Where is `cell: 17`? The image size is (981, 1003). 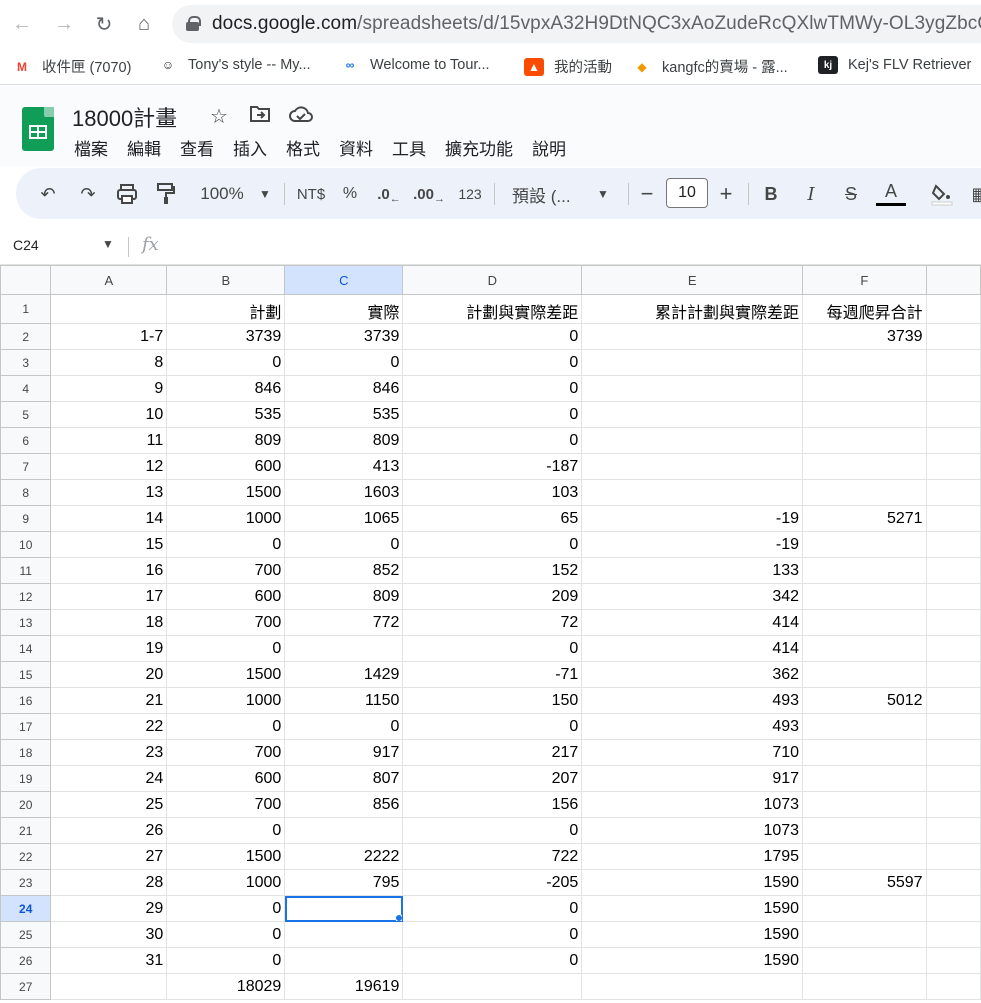 cell: 17 is located at coordinates (109, 596).